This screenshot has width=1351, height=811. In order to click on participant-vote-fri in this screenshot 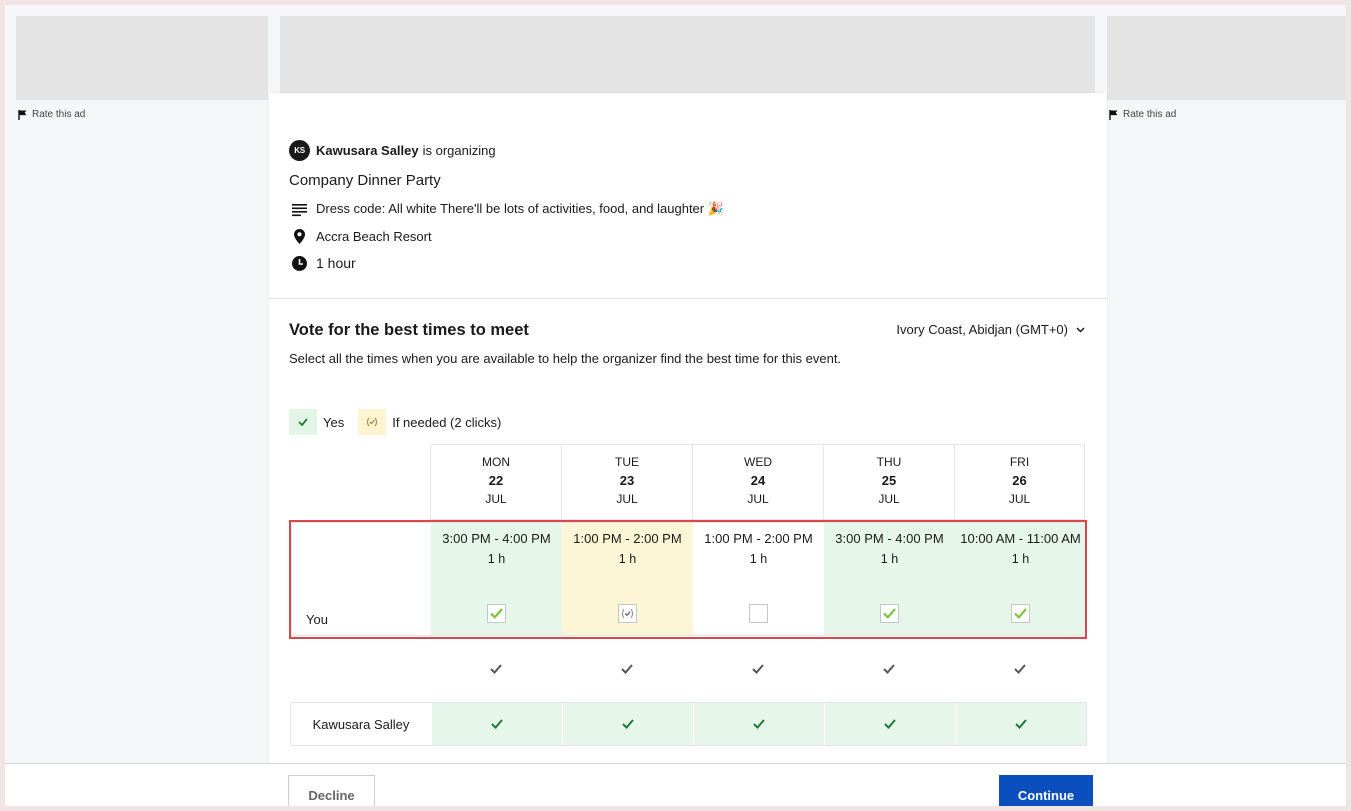, I will do `click(1020, 724)`.